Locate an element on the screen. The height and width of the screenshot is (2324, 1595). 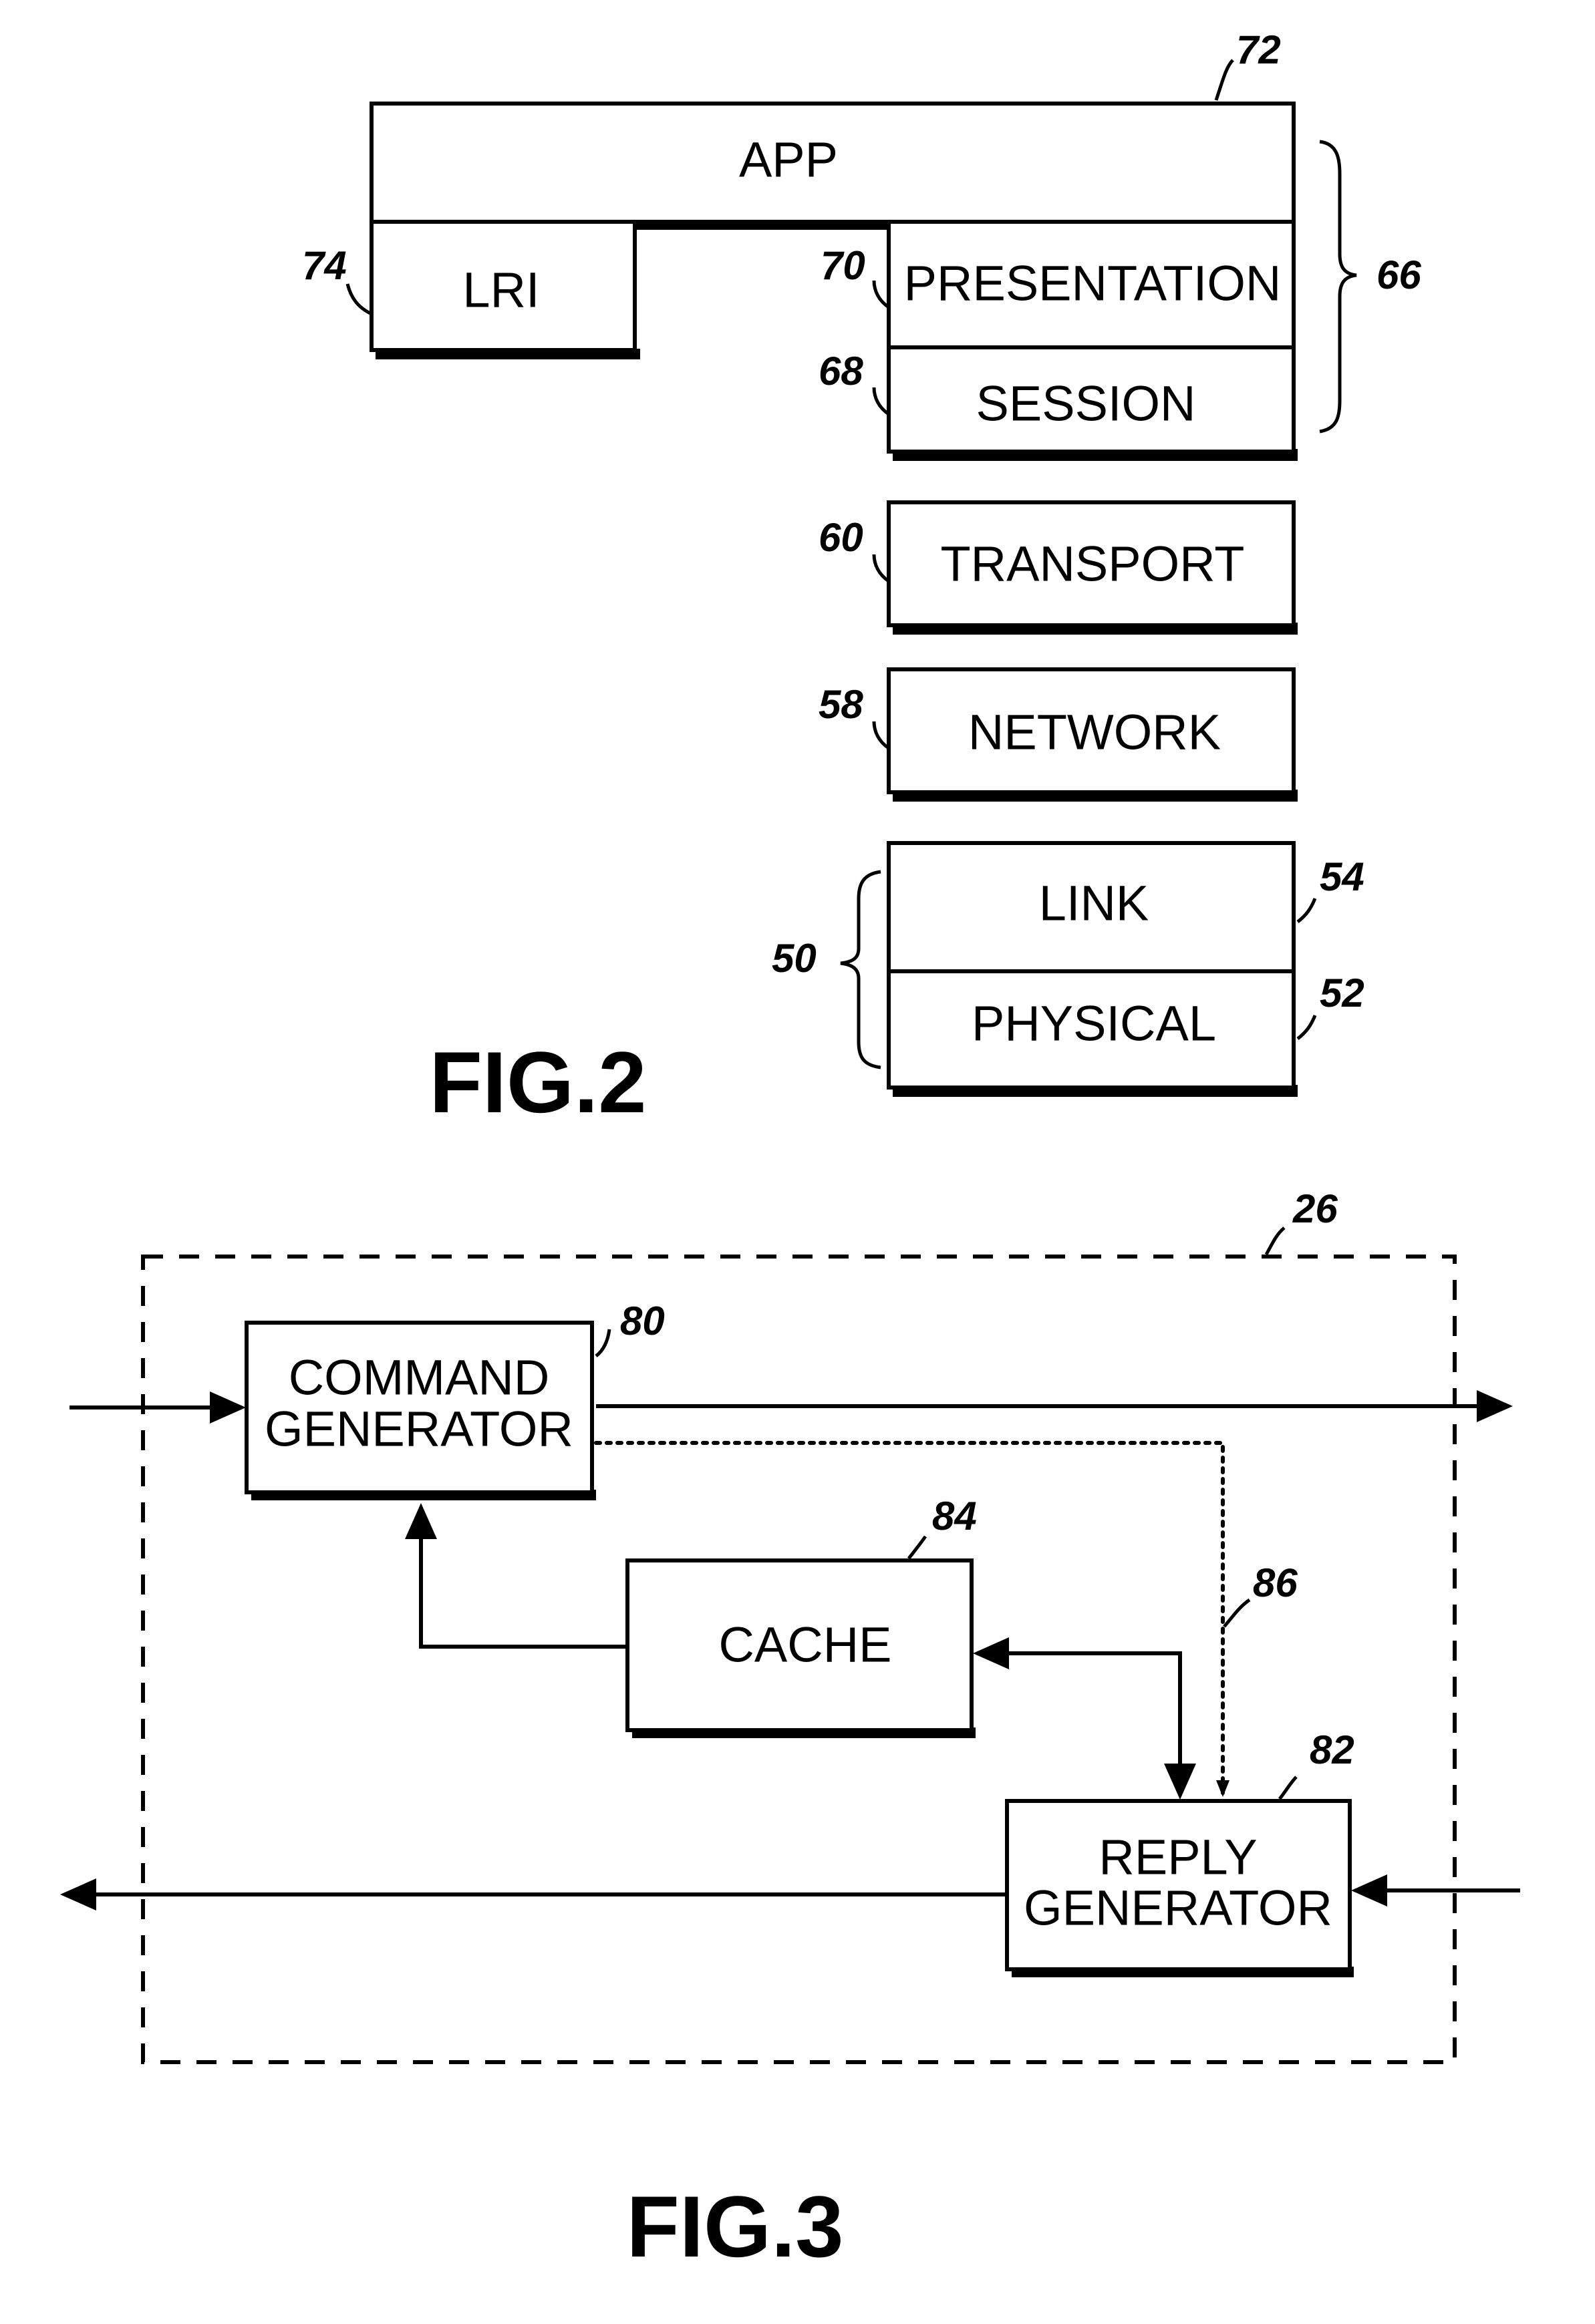
dotted-path-arrowhead is located at coordinates (1223, 1789).